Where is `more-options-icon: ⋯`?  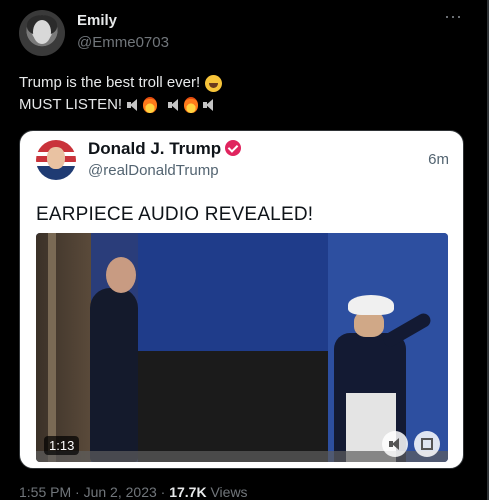 more-options-icon: ⋯ is located at coordinates (453, 17).